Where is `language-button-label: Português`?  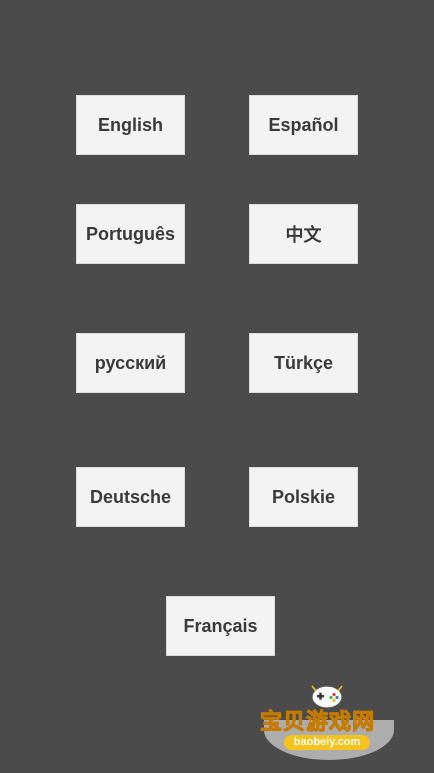
language-button-label: Português is located at coordinates (130, 233).